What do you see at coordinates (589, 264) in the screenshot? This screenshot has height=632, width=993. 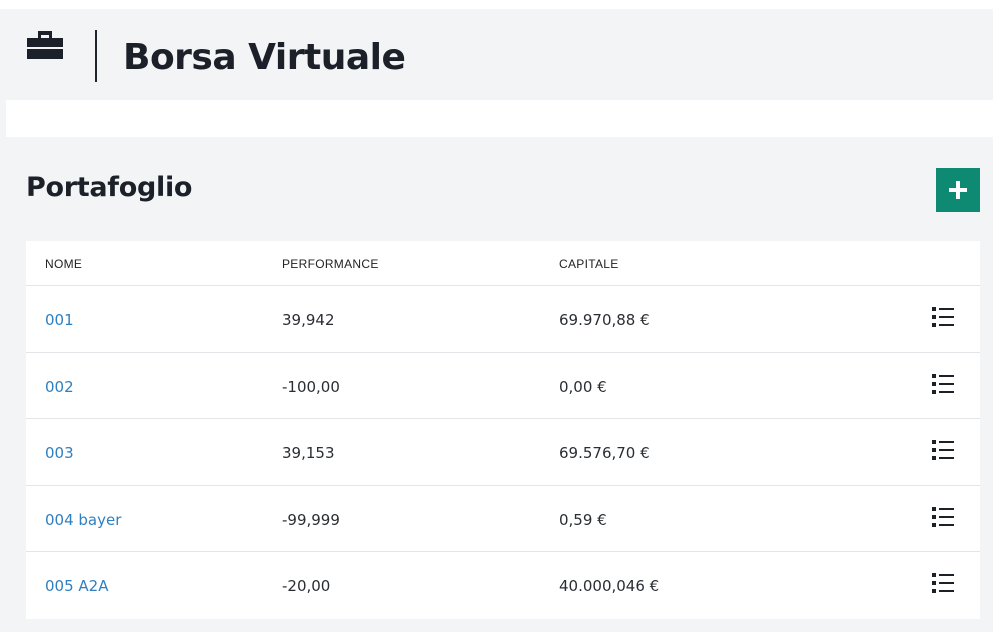 I see `column-header-capital: CAPITALE` at bounding box center [589, 264].